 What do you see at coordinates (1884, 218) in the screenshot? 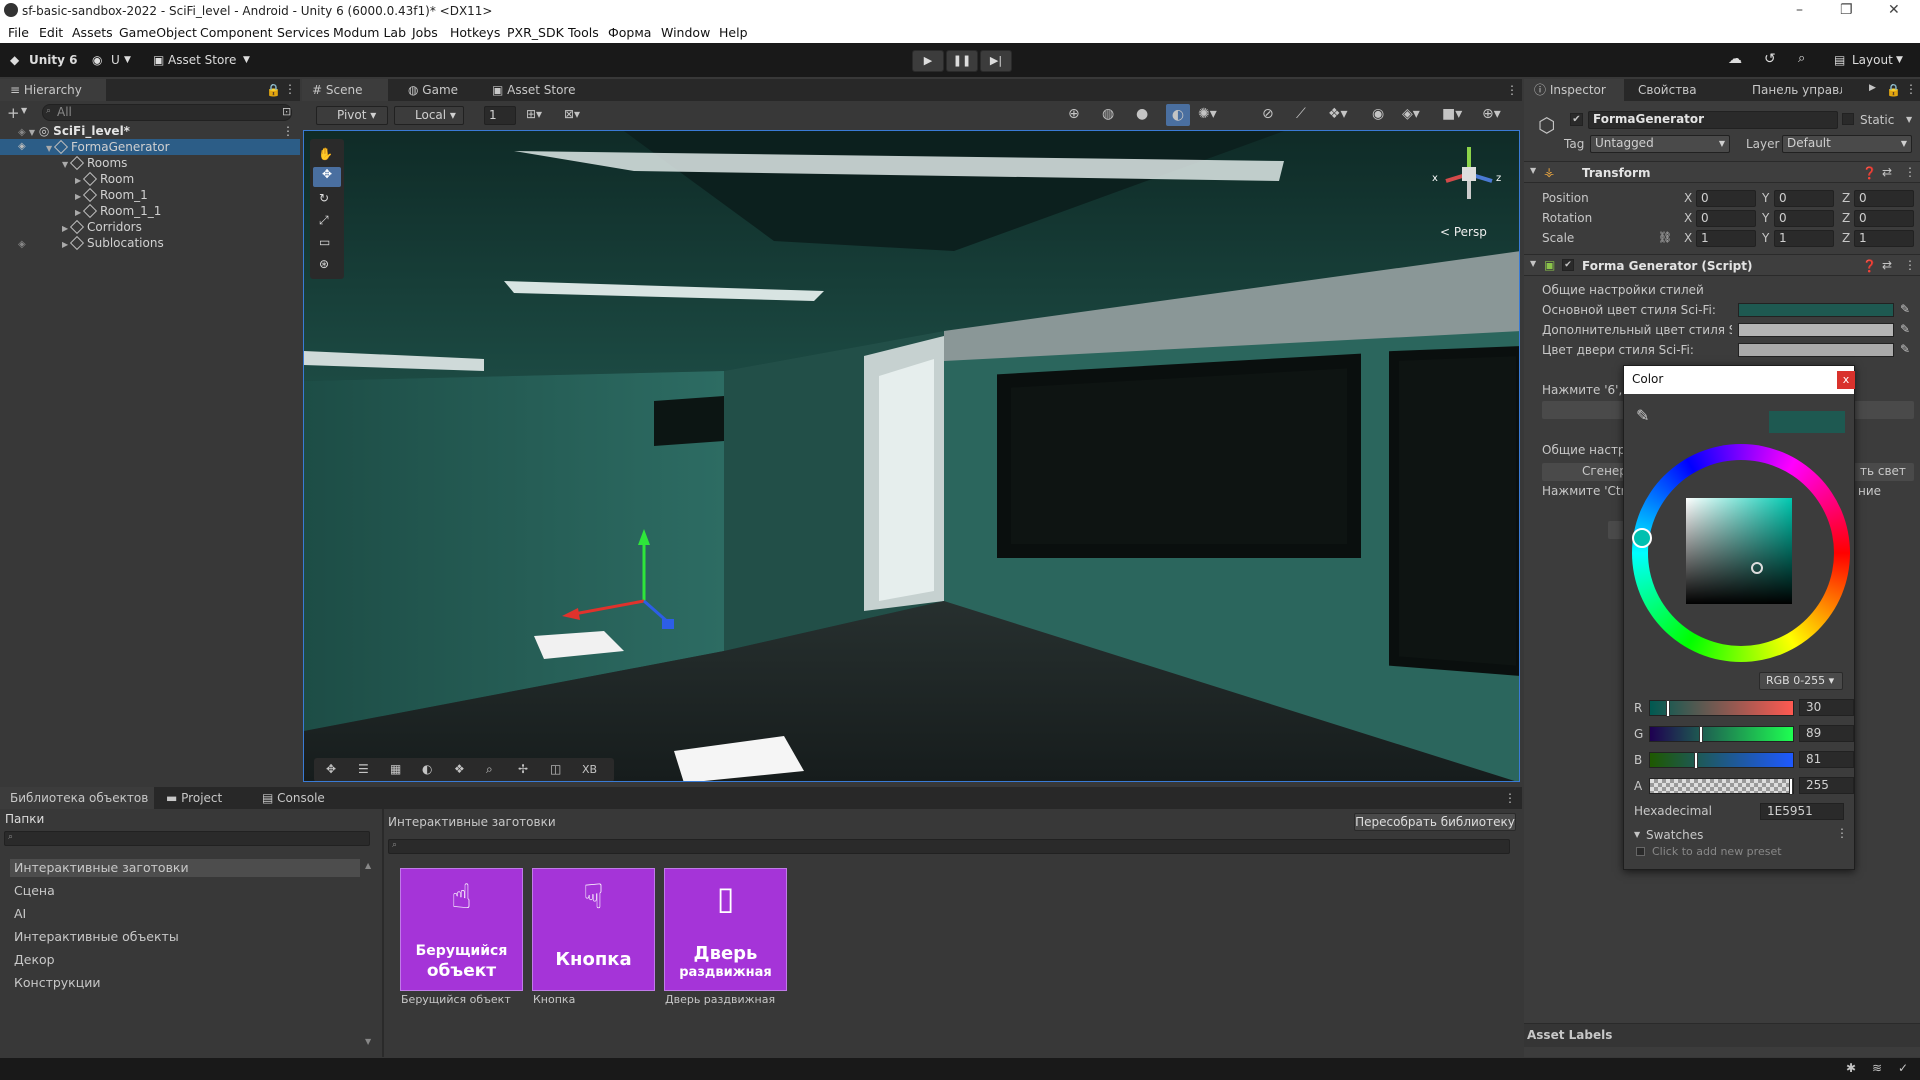
I see `rotation-z-input: 0` at bounding box center [1884, 218].